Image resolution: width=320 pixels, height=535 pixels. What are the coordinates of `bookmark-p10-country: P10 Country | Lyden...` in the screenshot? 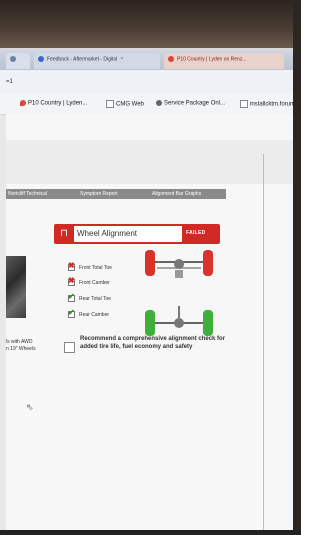 It's located at (53, 103).